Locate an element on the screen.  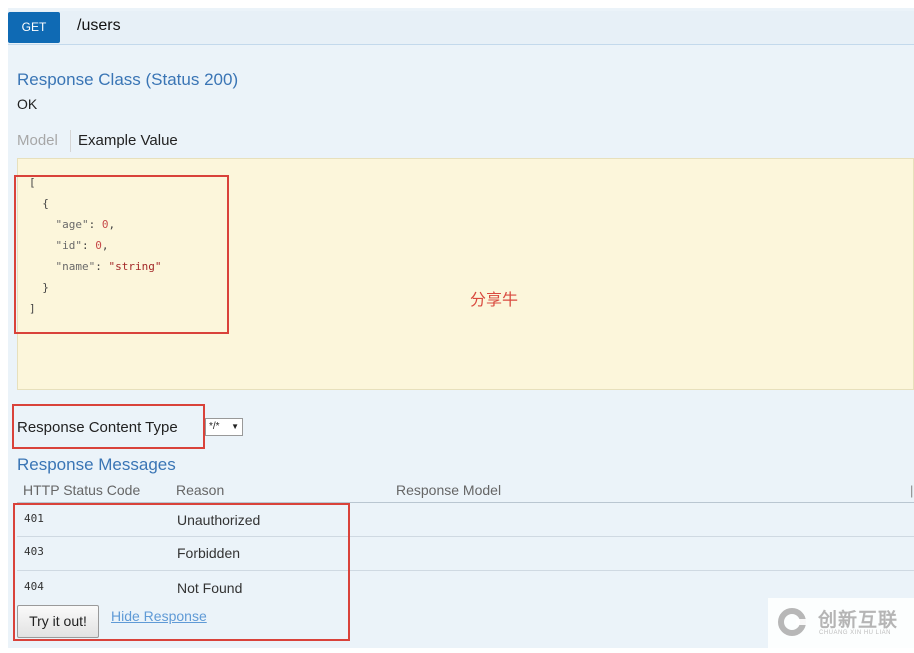
logo-subtext: CHUANG XIN HU LIAN is located at coordinates (855, 633).